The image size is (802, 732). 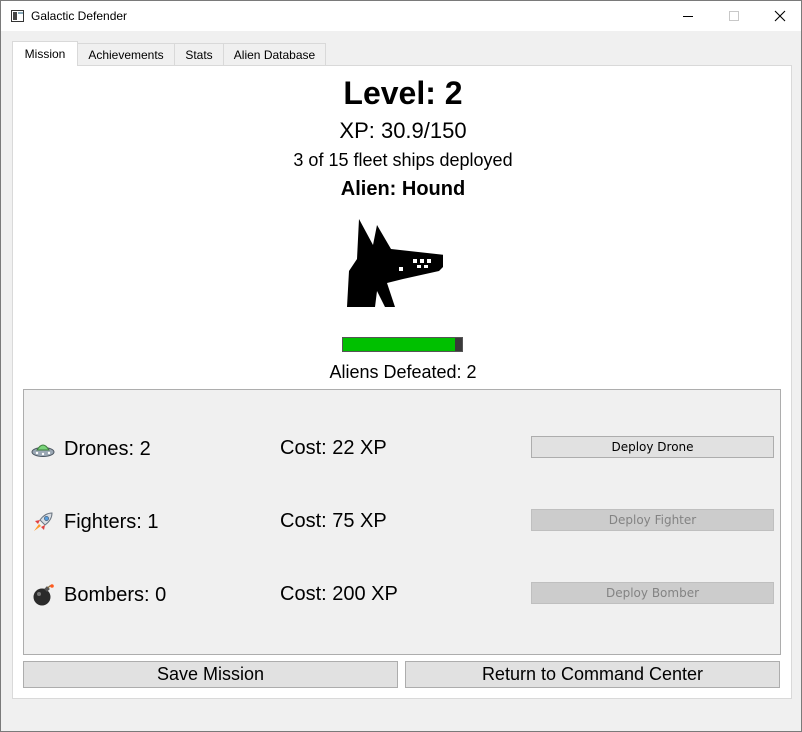 I want to click on app-icon, so click(x=17, y=16).